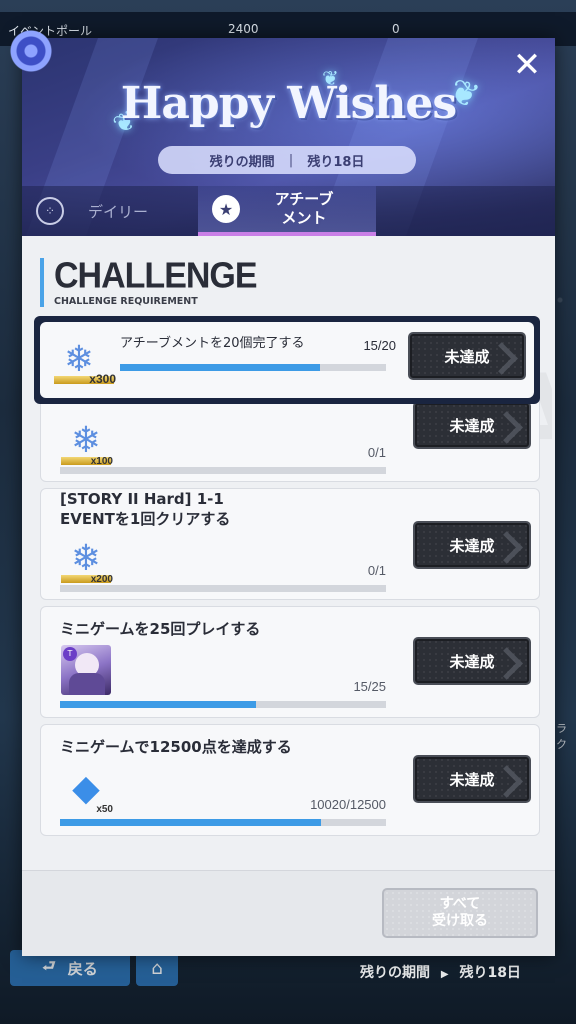 The width and height of the screenshot is (576, 1024). What do you see at coordinates (336, 162) in the screenshot?
I see `period-value: 残り18日` at bounding box center [336, 162].